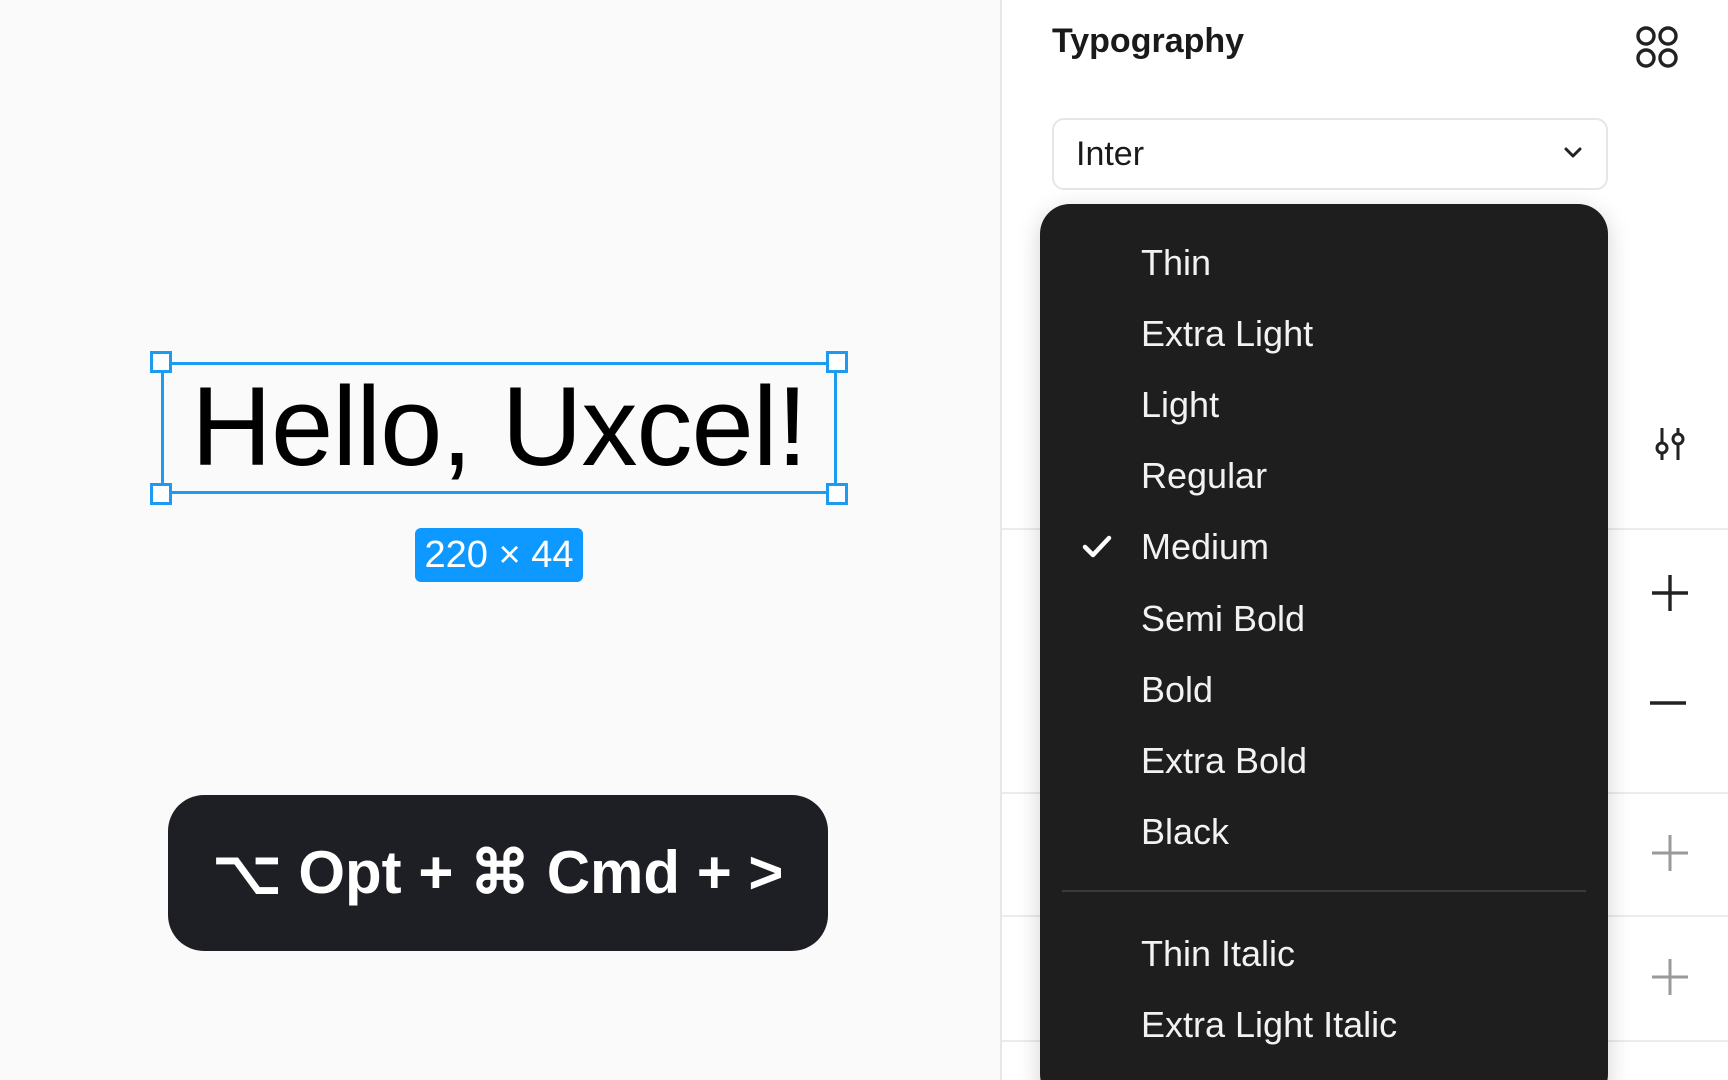 This screenshot has height=1080, width=1728. Describe the element at coordinates (1657, 47) in the screenshot. I see `styles-grid-icon` at that location.